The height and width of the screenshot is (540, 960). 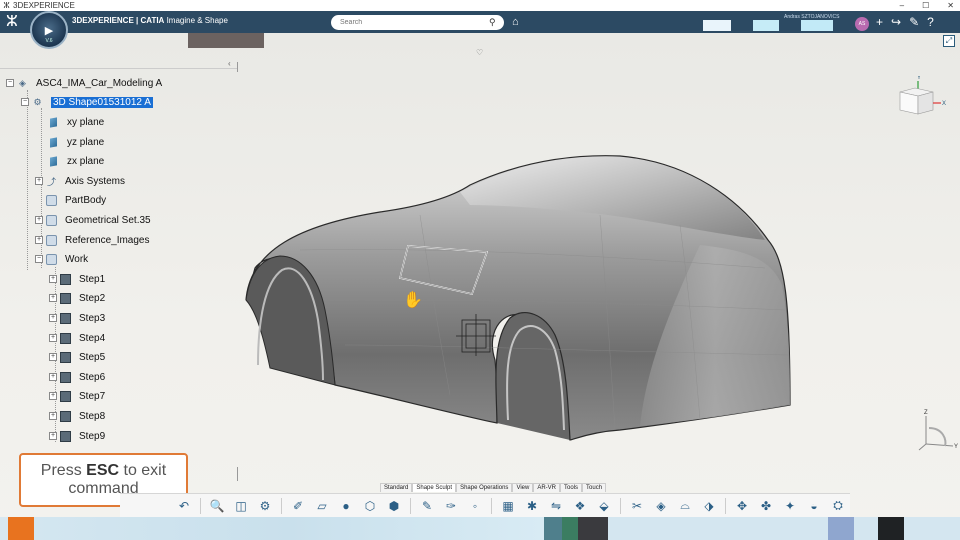 I want to click on transform-icon: ✥, so click(x=742, y=506).